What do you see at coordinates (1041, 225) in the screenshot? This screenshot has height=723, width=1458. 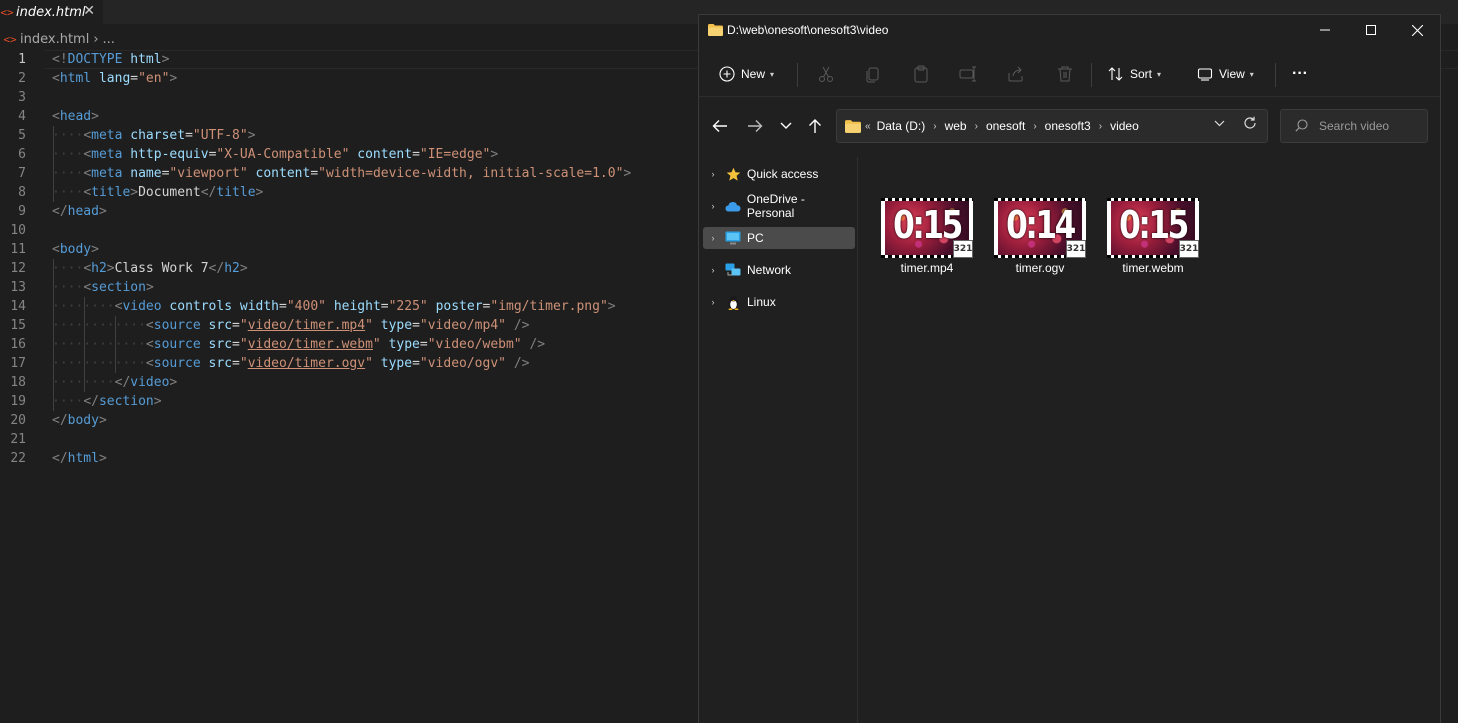 I see `thumbnail-text: 0:14` at bounding box center [1041, 225].